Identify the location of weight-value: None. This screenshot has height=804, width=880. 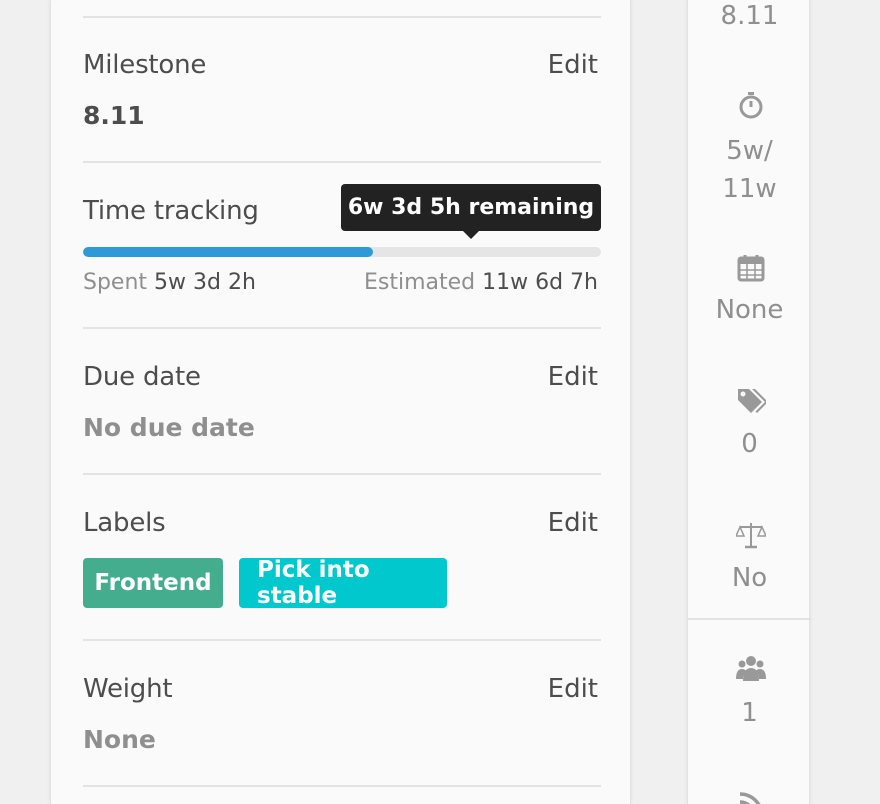
(119, 739).